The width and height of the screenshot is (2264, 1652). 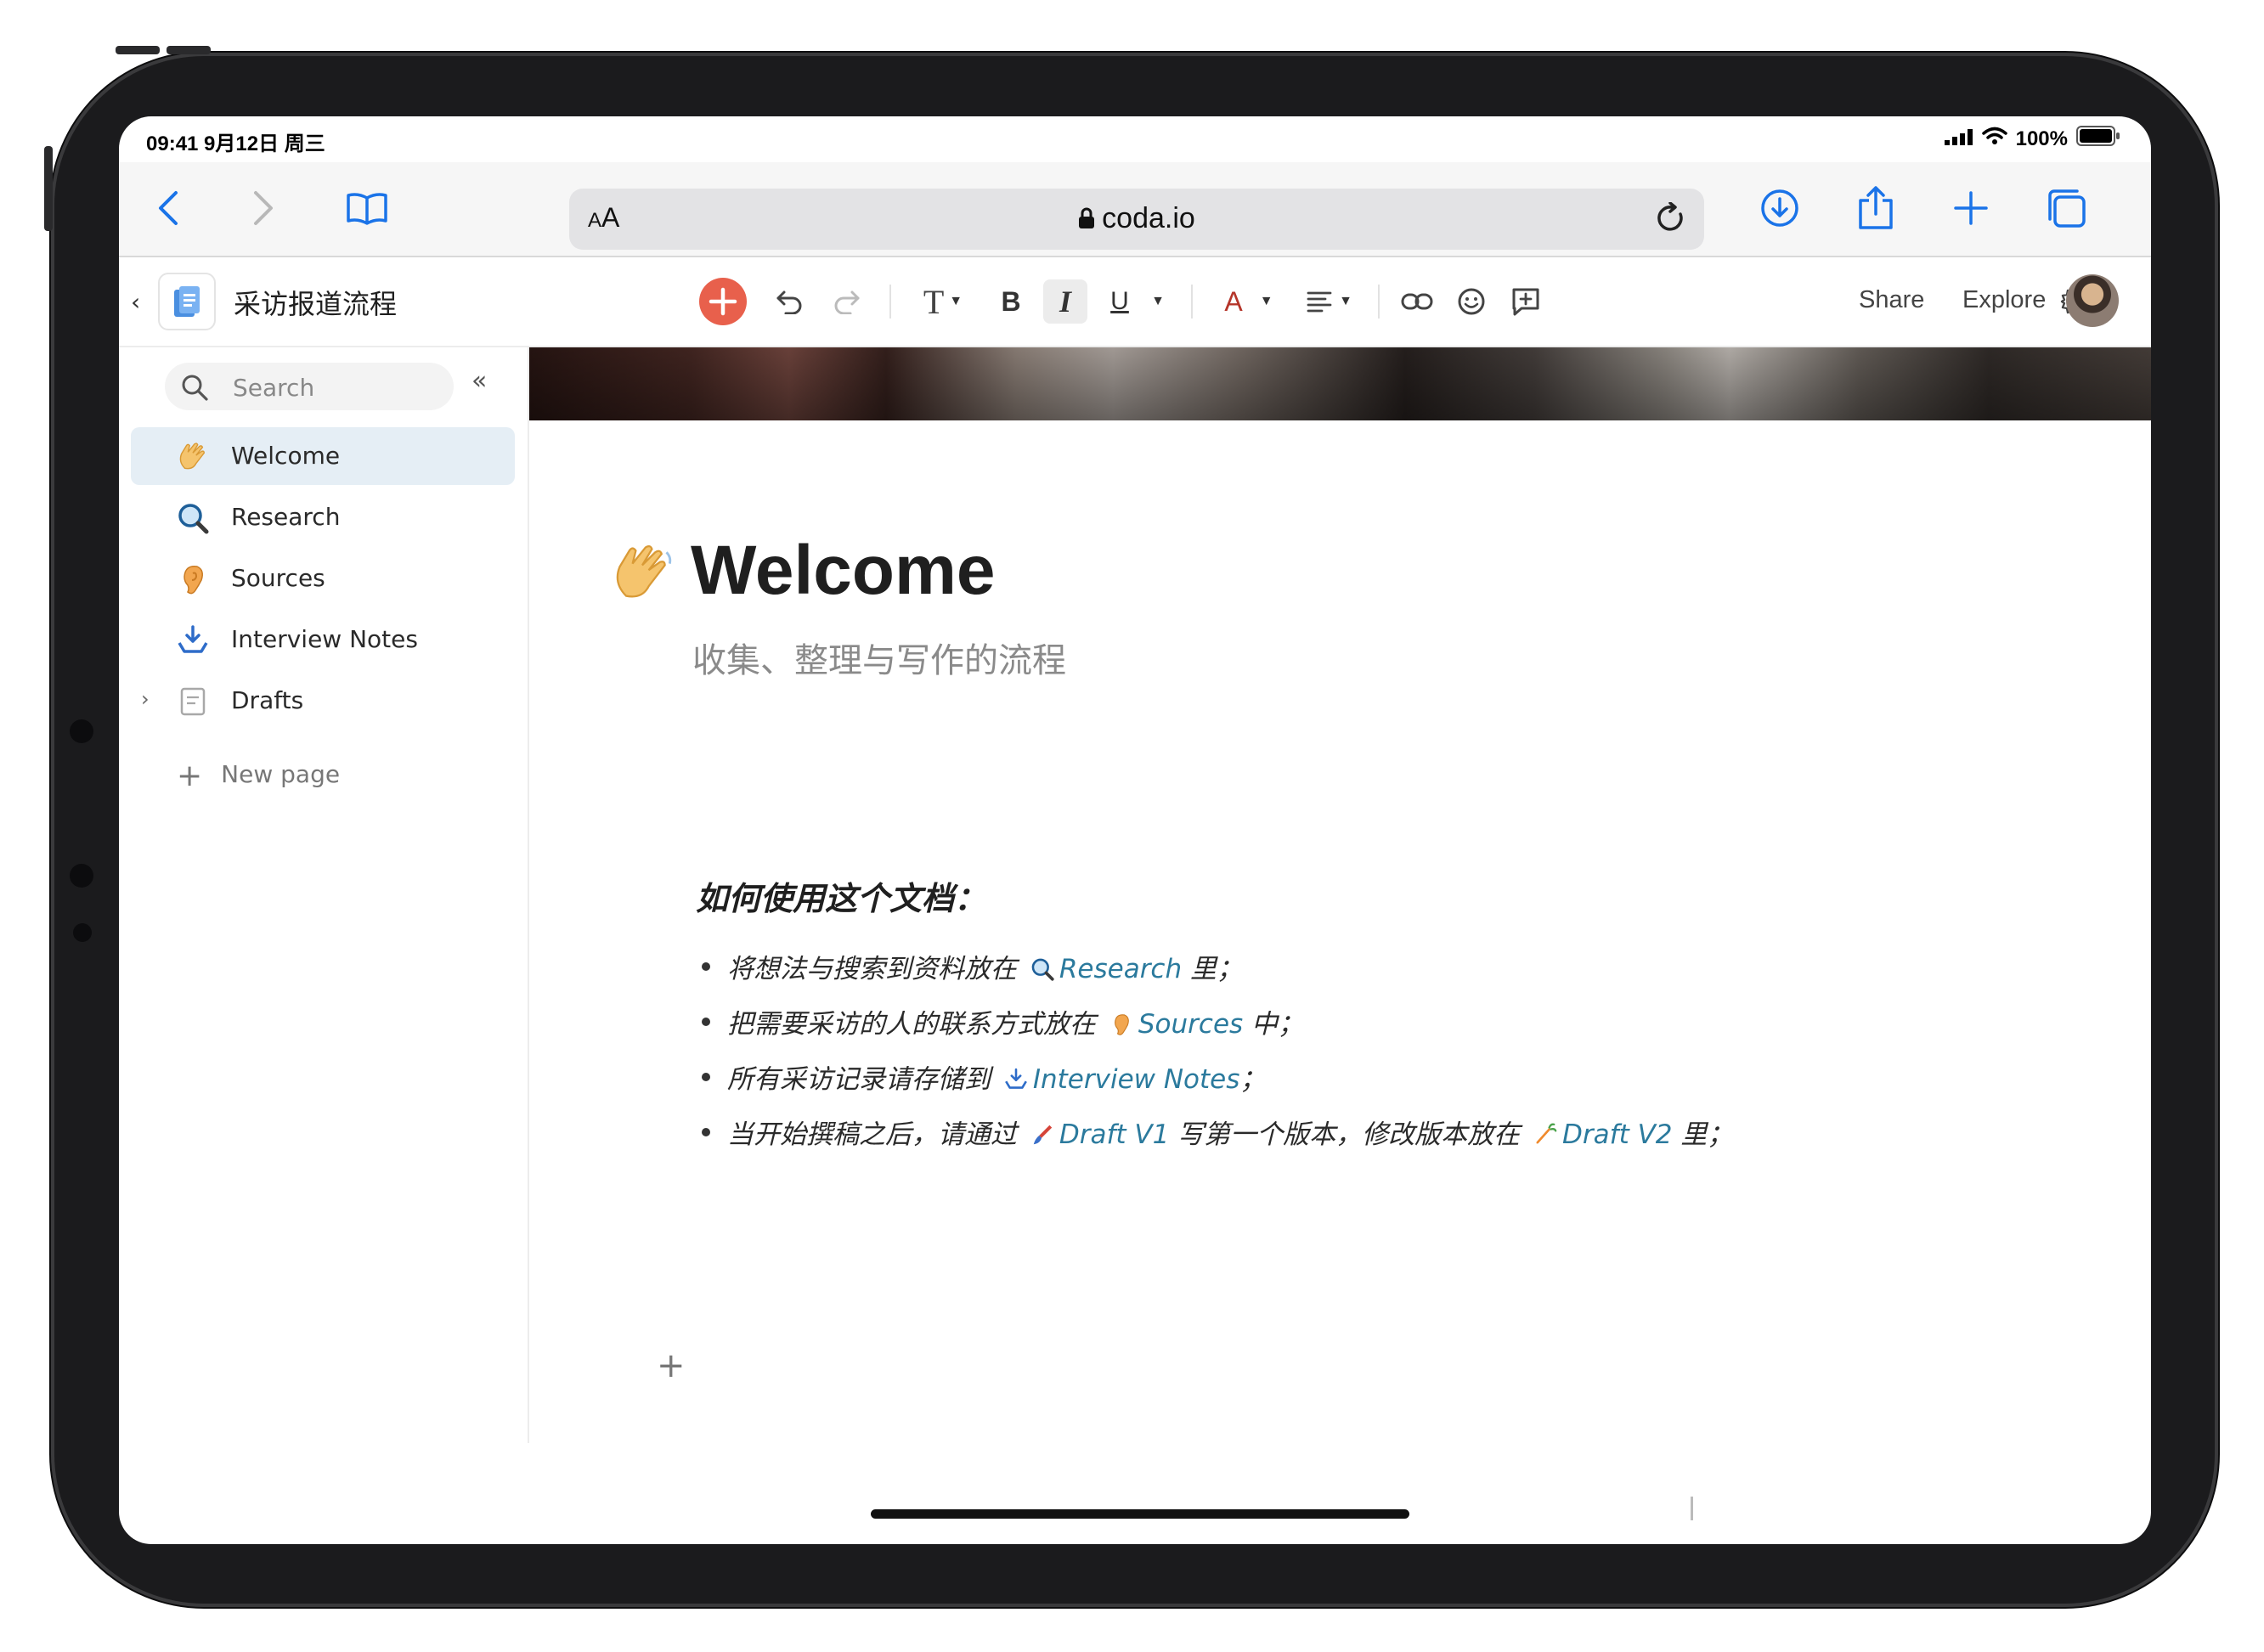 I want to click on smiley-icon, so click(x=1471, y=301).